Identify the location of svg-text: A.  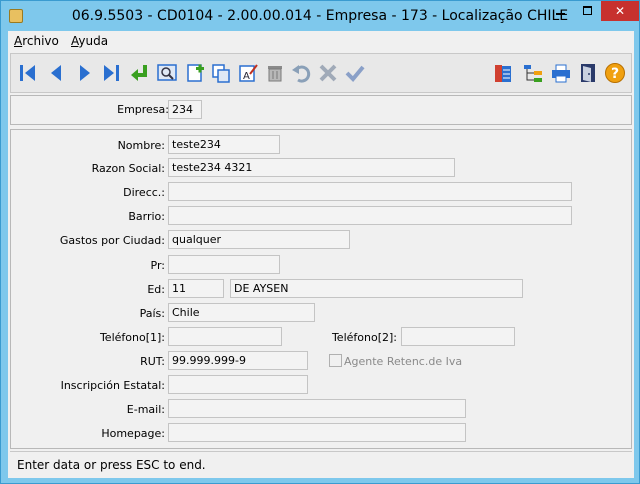
(246, 76).